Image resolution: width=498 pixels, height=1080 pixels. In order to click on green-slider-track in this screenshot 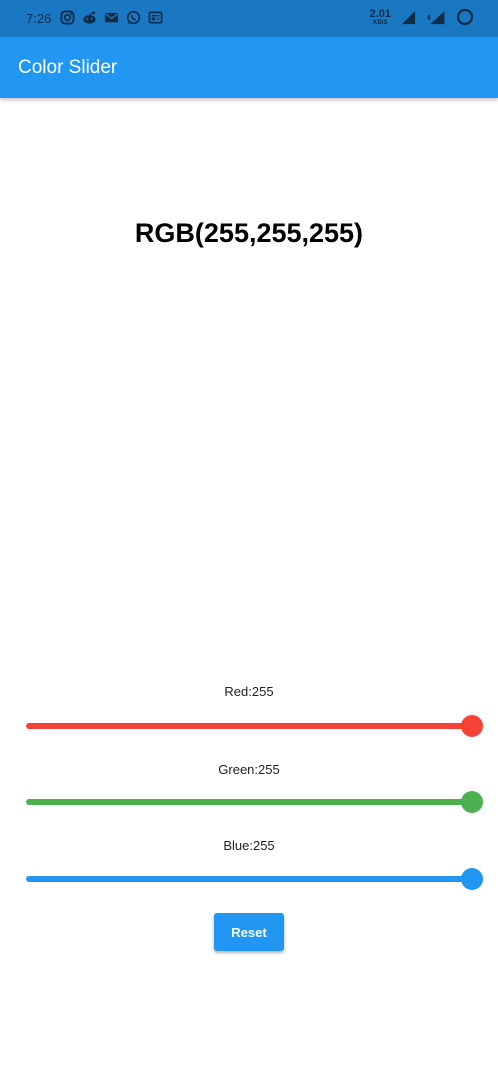, I will do `click(249, 802)`.